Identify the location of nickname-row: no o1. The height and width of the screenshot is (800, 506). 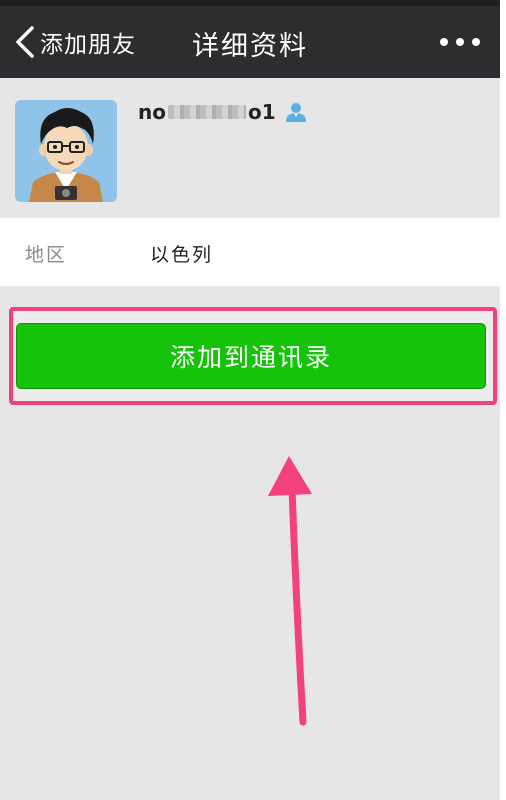
(223, 112).